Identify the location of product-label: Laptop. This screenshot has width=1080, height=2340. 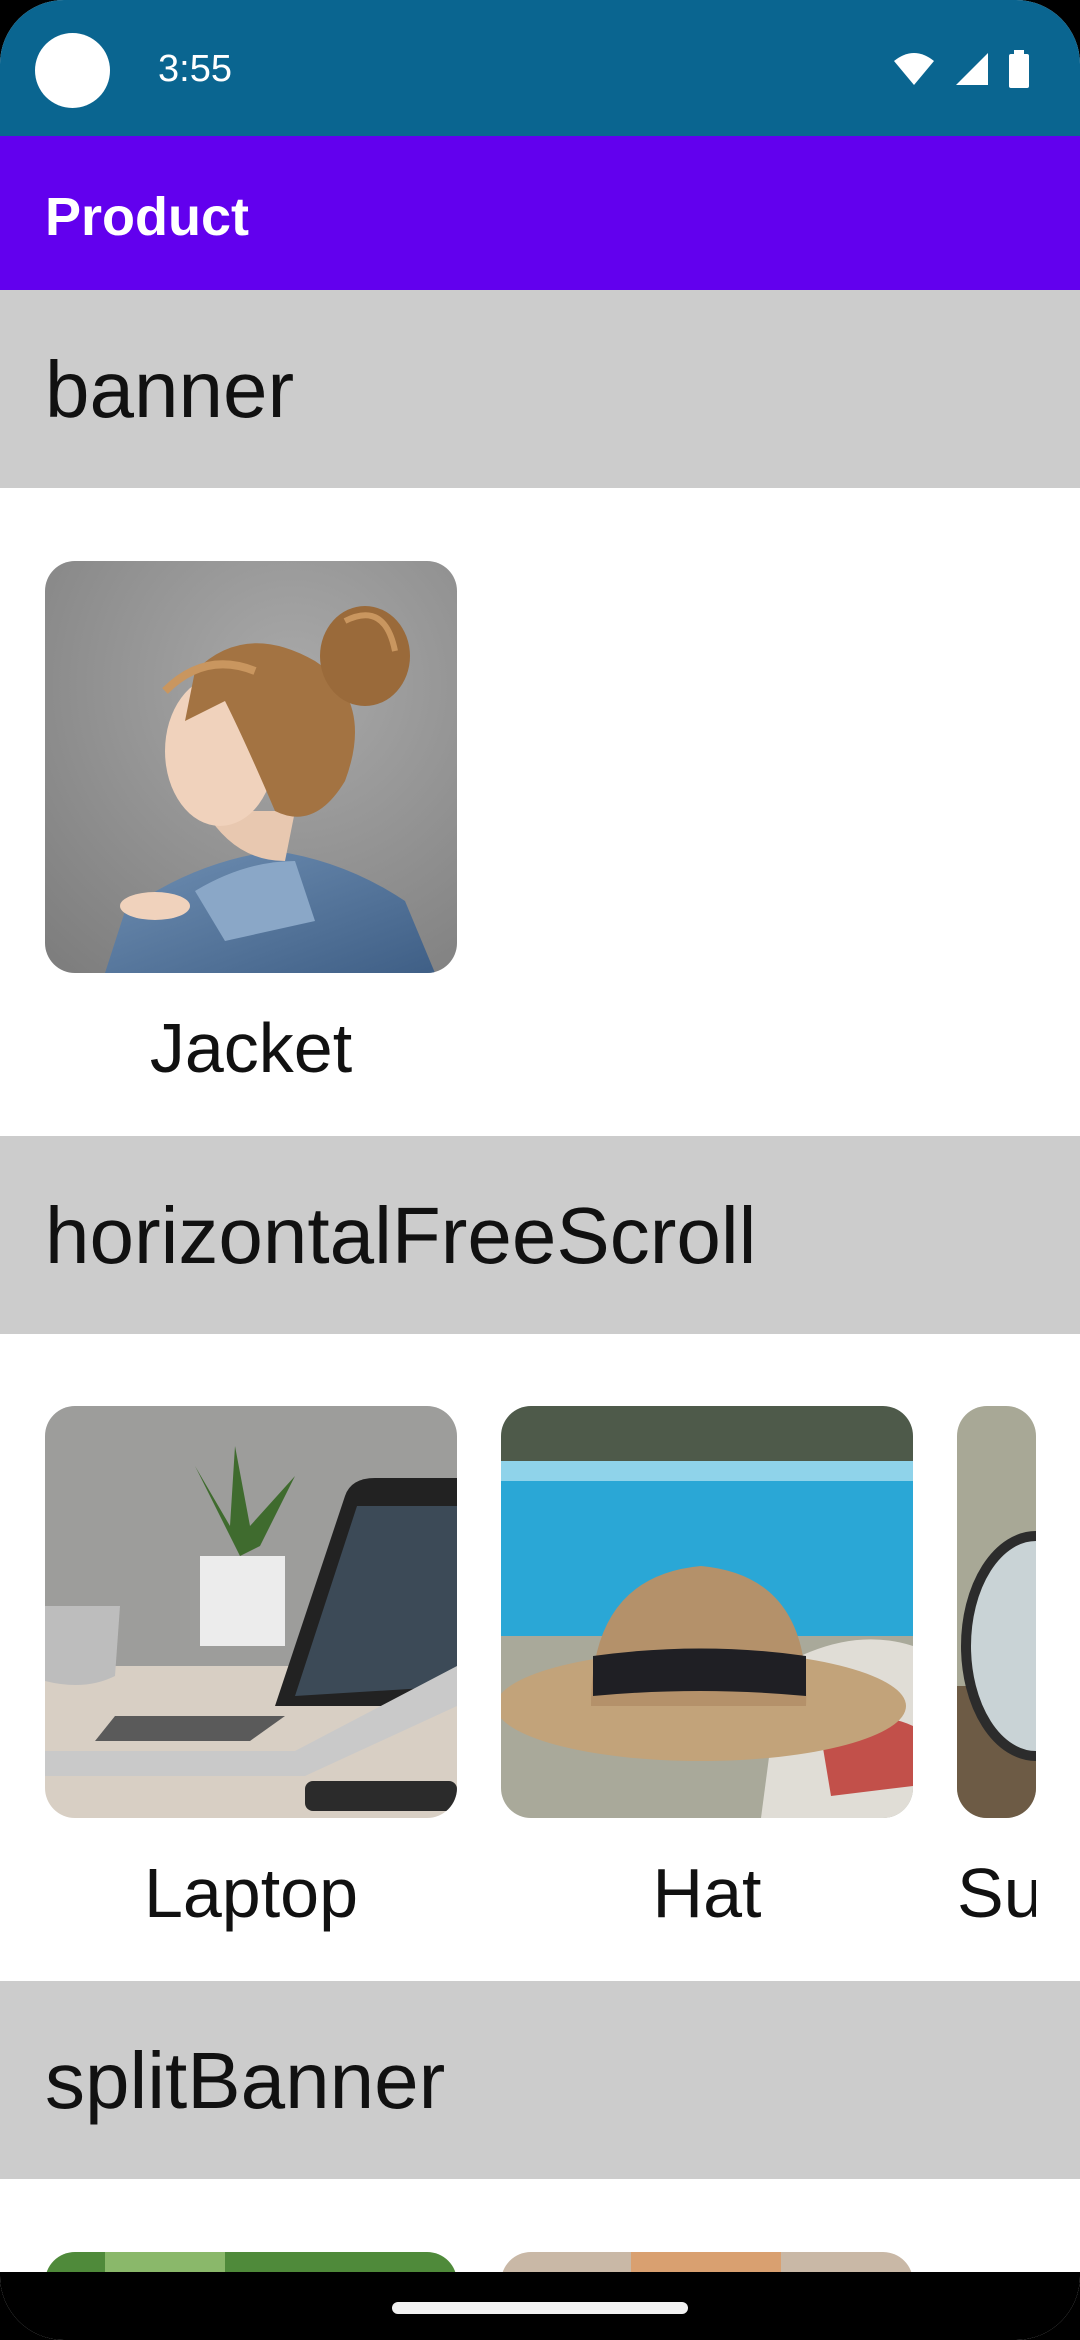
(251, 1893).